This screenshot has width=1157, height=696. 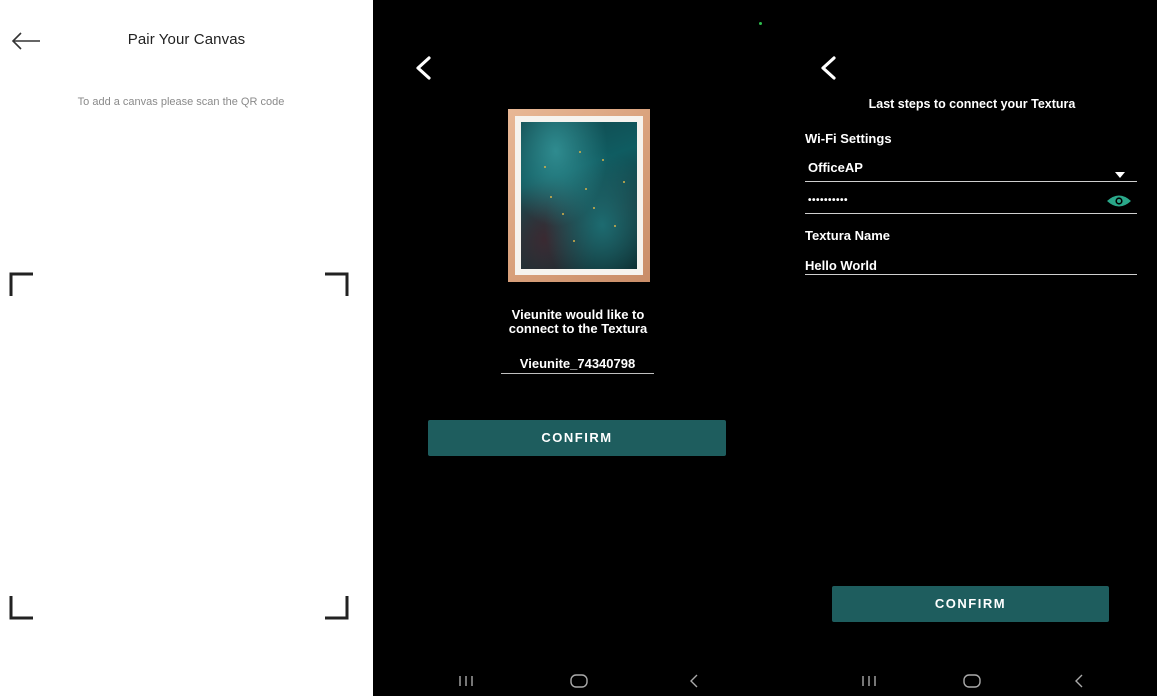 What do you see at coordinates (760, 23) in the screenshot?
I see `camera-indicator` at bounding box center [760, 23].